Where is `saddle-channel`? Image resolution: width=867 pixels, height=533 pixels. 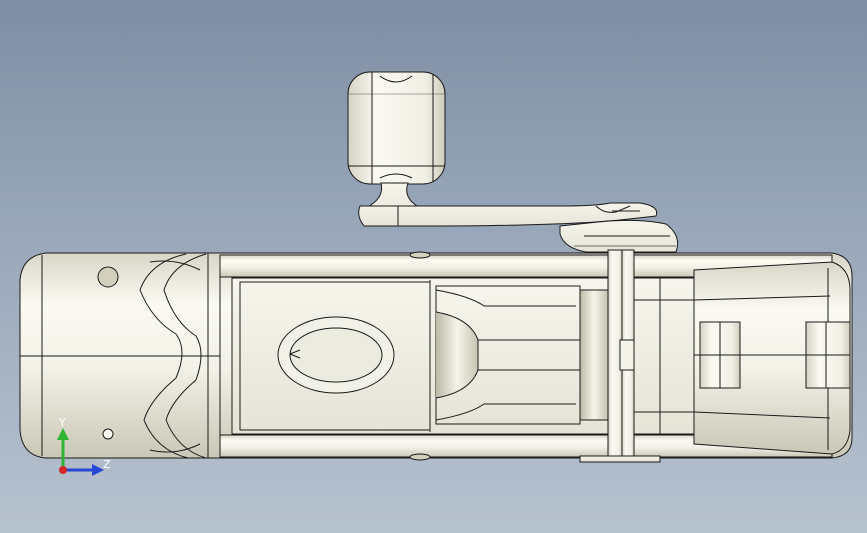
saddle-channel is located at coordinates (522, 355).